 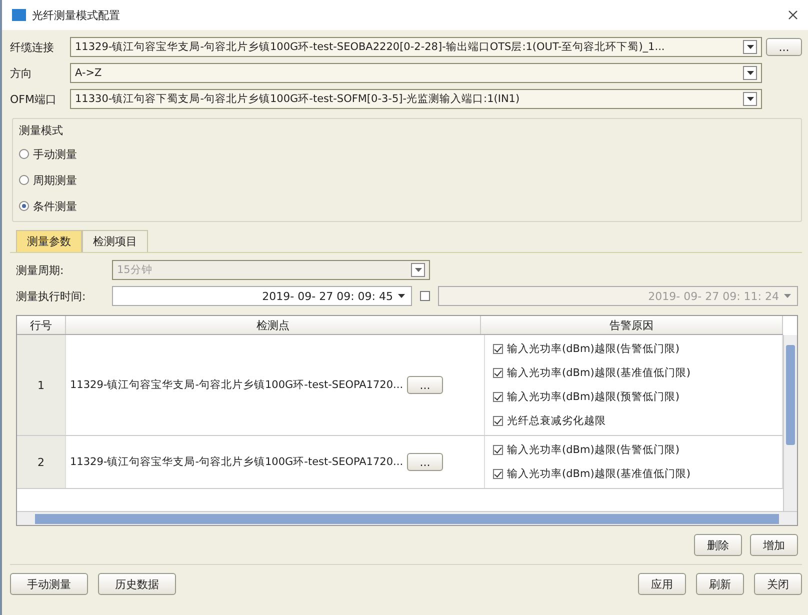 I want to click on alarm-checkbox: 光纤总衰减劣化越限, so click(x=549, y=421).